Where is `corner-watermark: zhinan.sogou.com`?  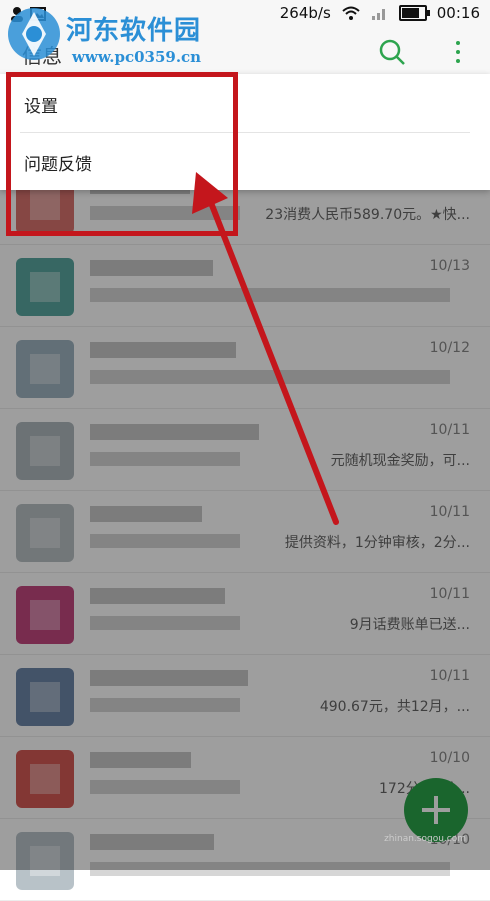 corner-watermark: zhinan.sogou.com is located at coordinates (425, 839).